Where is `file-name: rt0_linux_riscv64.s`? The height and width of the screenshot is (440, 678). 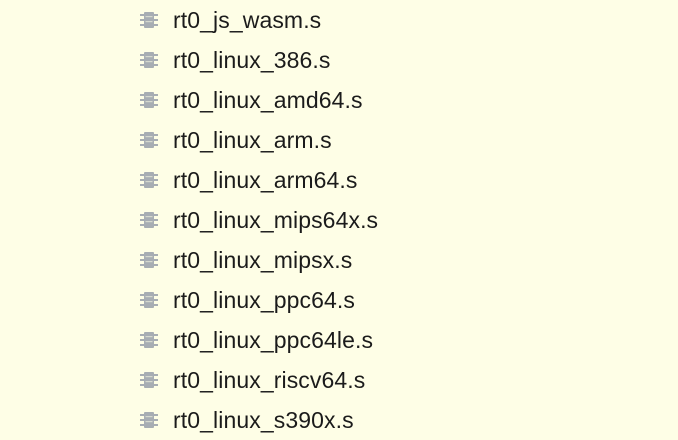 file-name: rt0_linux_riscv64.s is located at coordinates (269, 379).